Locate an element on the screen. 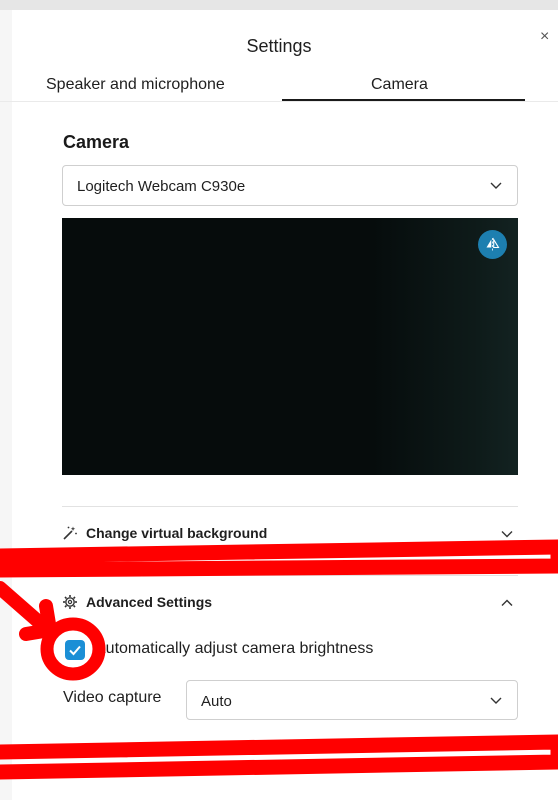 This screenshot has height=800, width=558. camera-device-select: Logitech Webcam C930e is located at coordinates (290, 185).